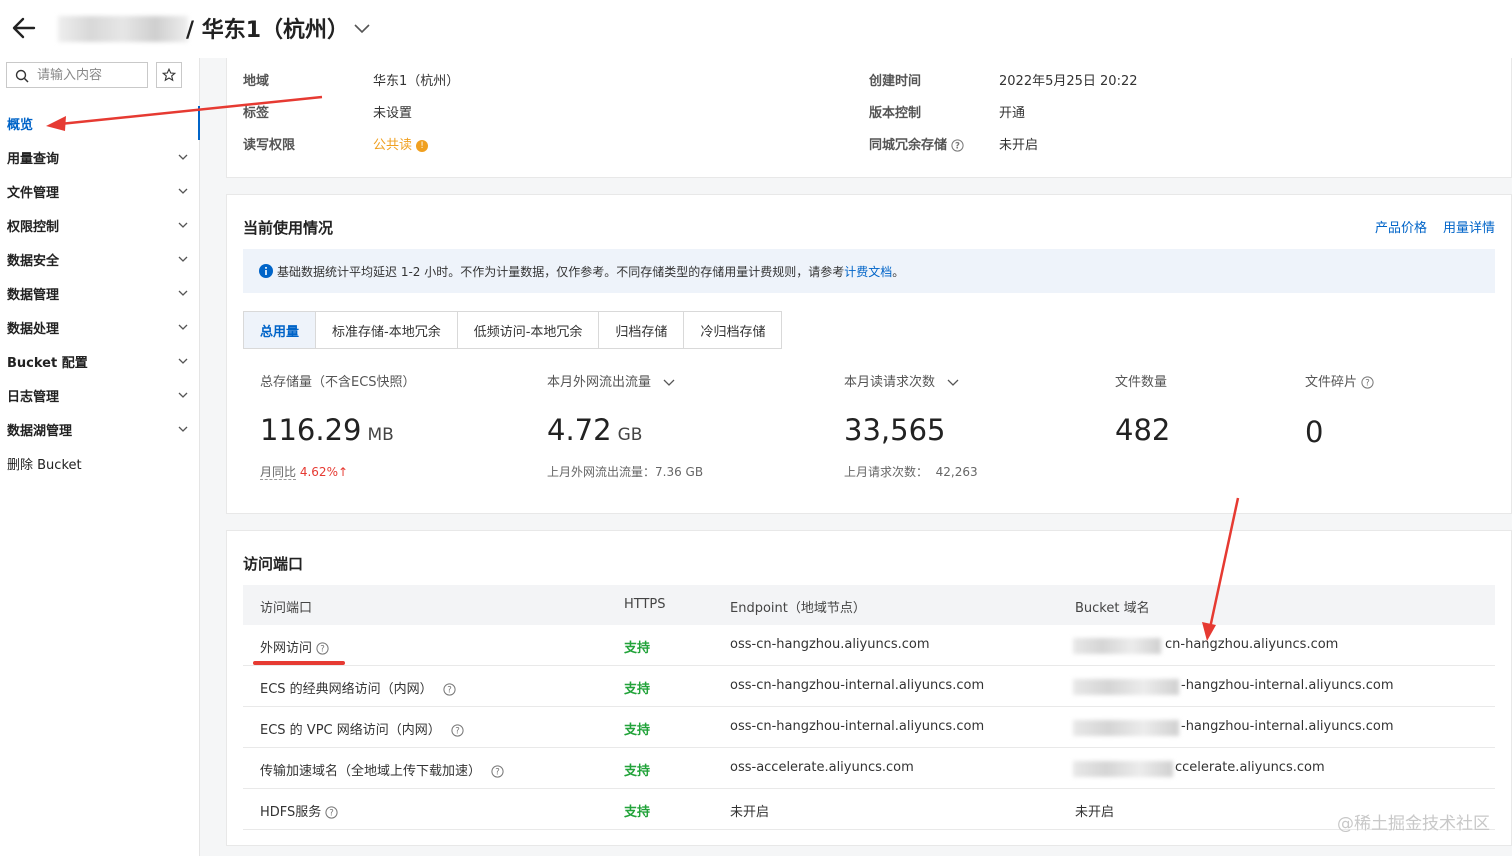 The width and height of the screenshot is (1512, 856). What do you see at coordinates (822, 767) in the screenshot?
I see `endpoint-cell: oss-accelerate.aliyuncs.com` at bounding box center [822, 767].